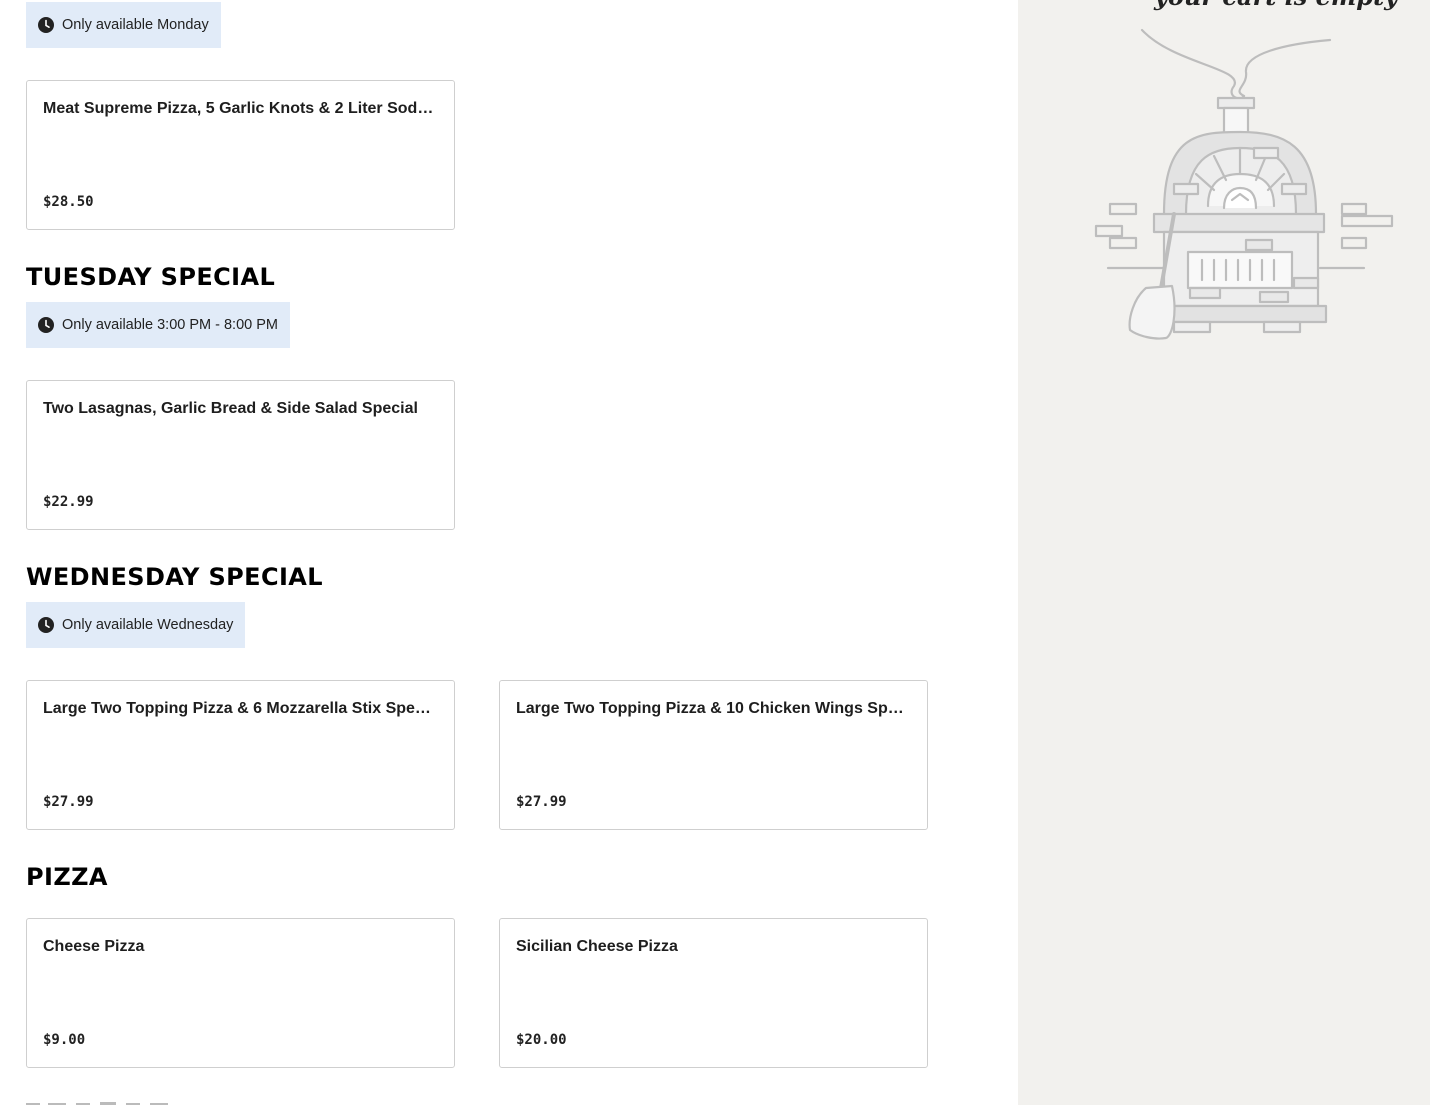 The height and width of the screenshot is (1105, 1430). What do you see at coordinates (106, 1098) in the screenshot?
I see `section-title-next-cutoff` at bounding box center [106, 1098].